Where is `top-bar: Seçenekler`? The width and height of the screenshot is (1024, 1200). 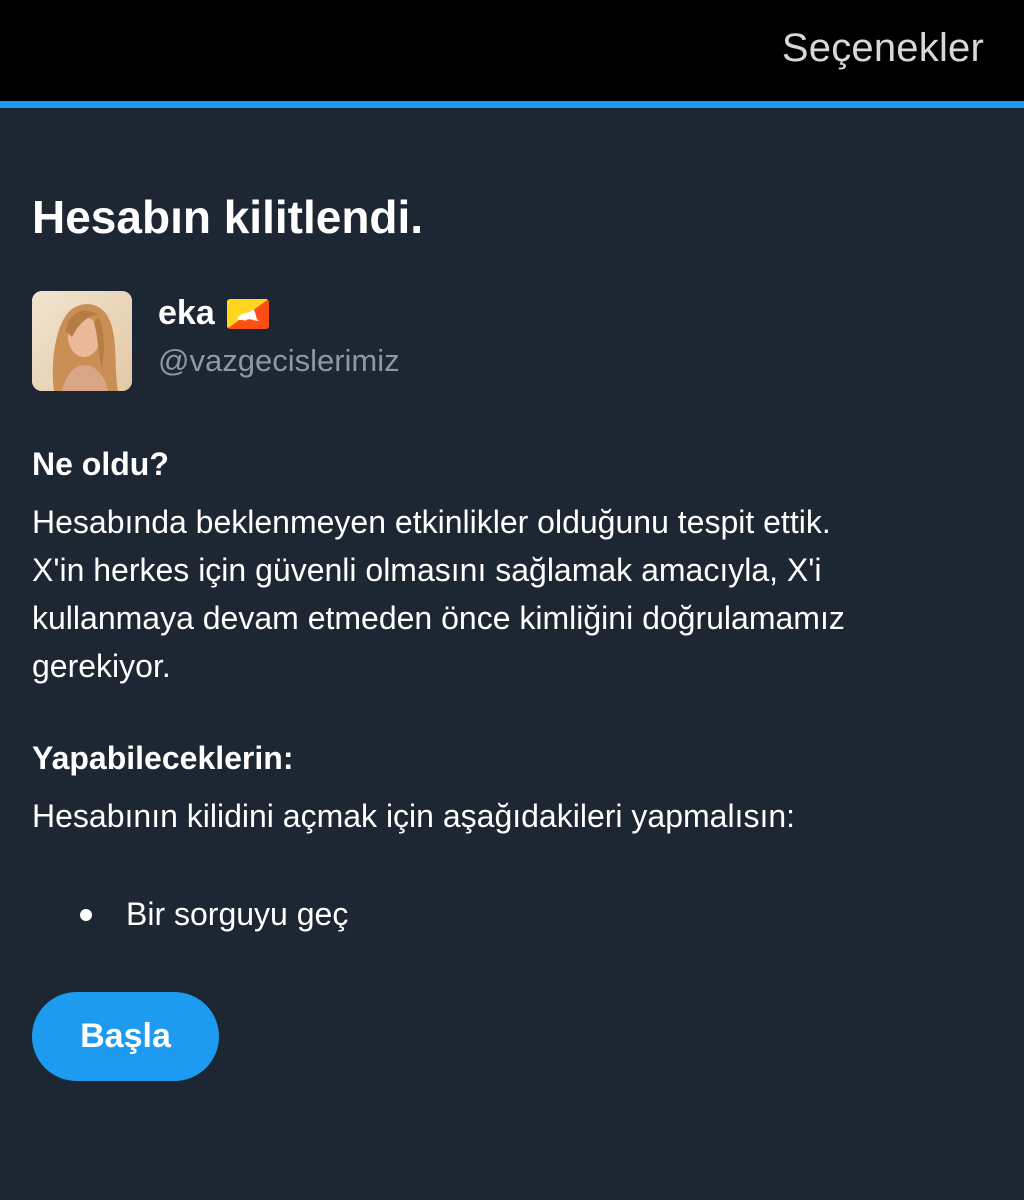
top-bar: Seçenekler is located at coordinates (512, 50).